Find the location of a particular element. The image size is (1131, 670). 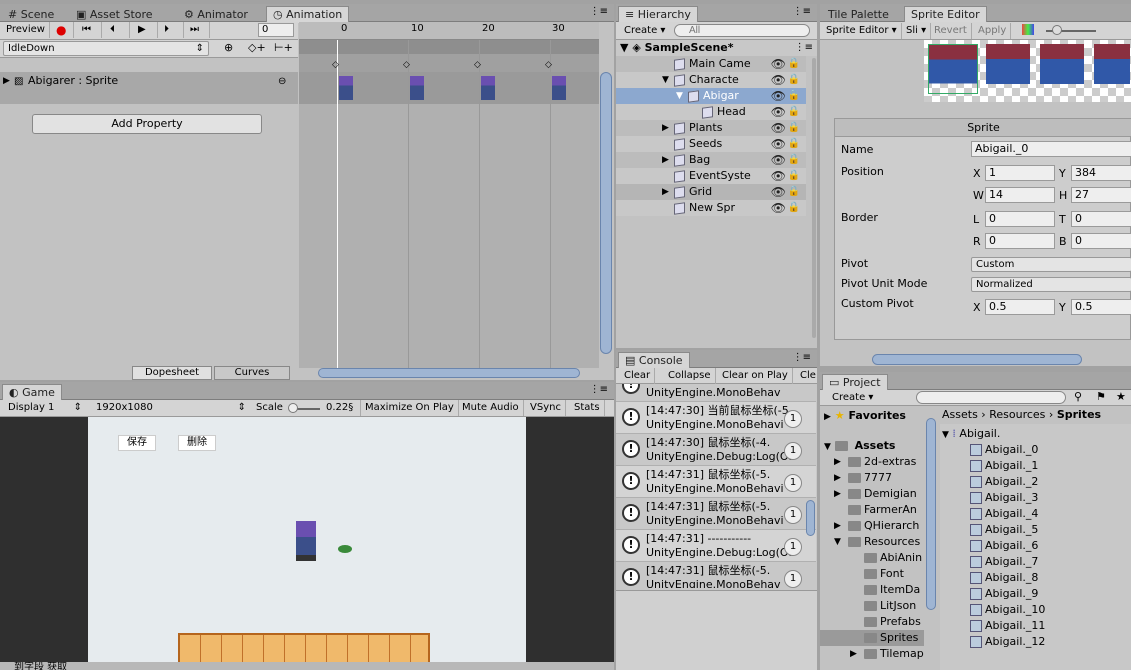

project-folder: AbiAnin is located at coordinates (872, 558).